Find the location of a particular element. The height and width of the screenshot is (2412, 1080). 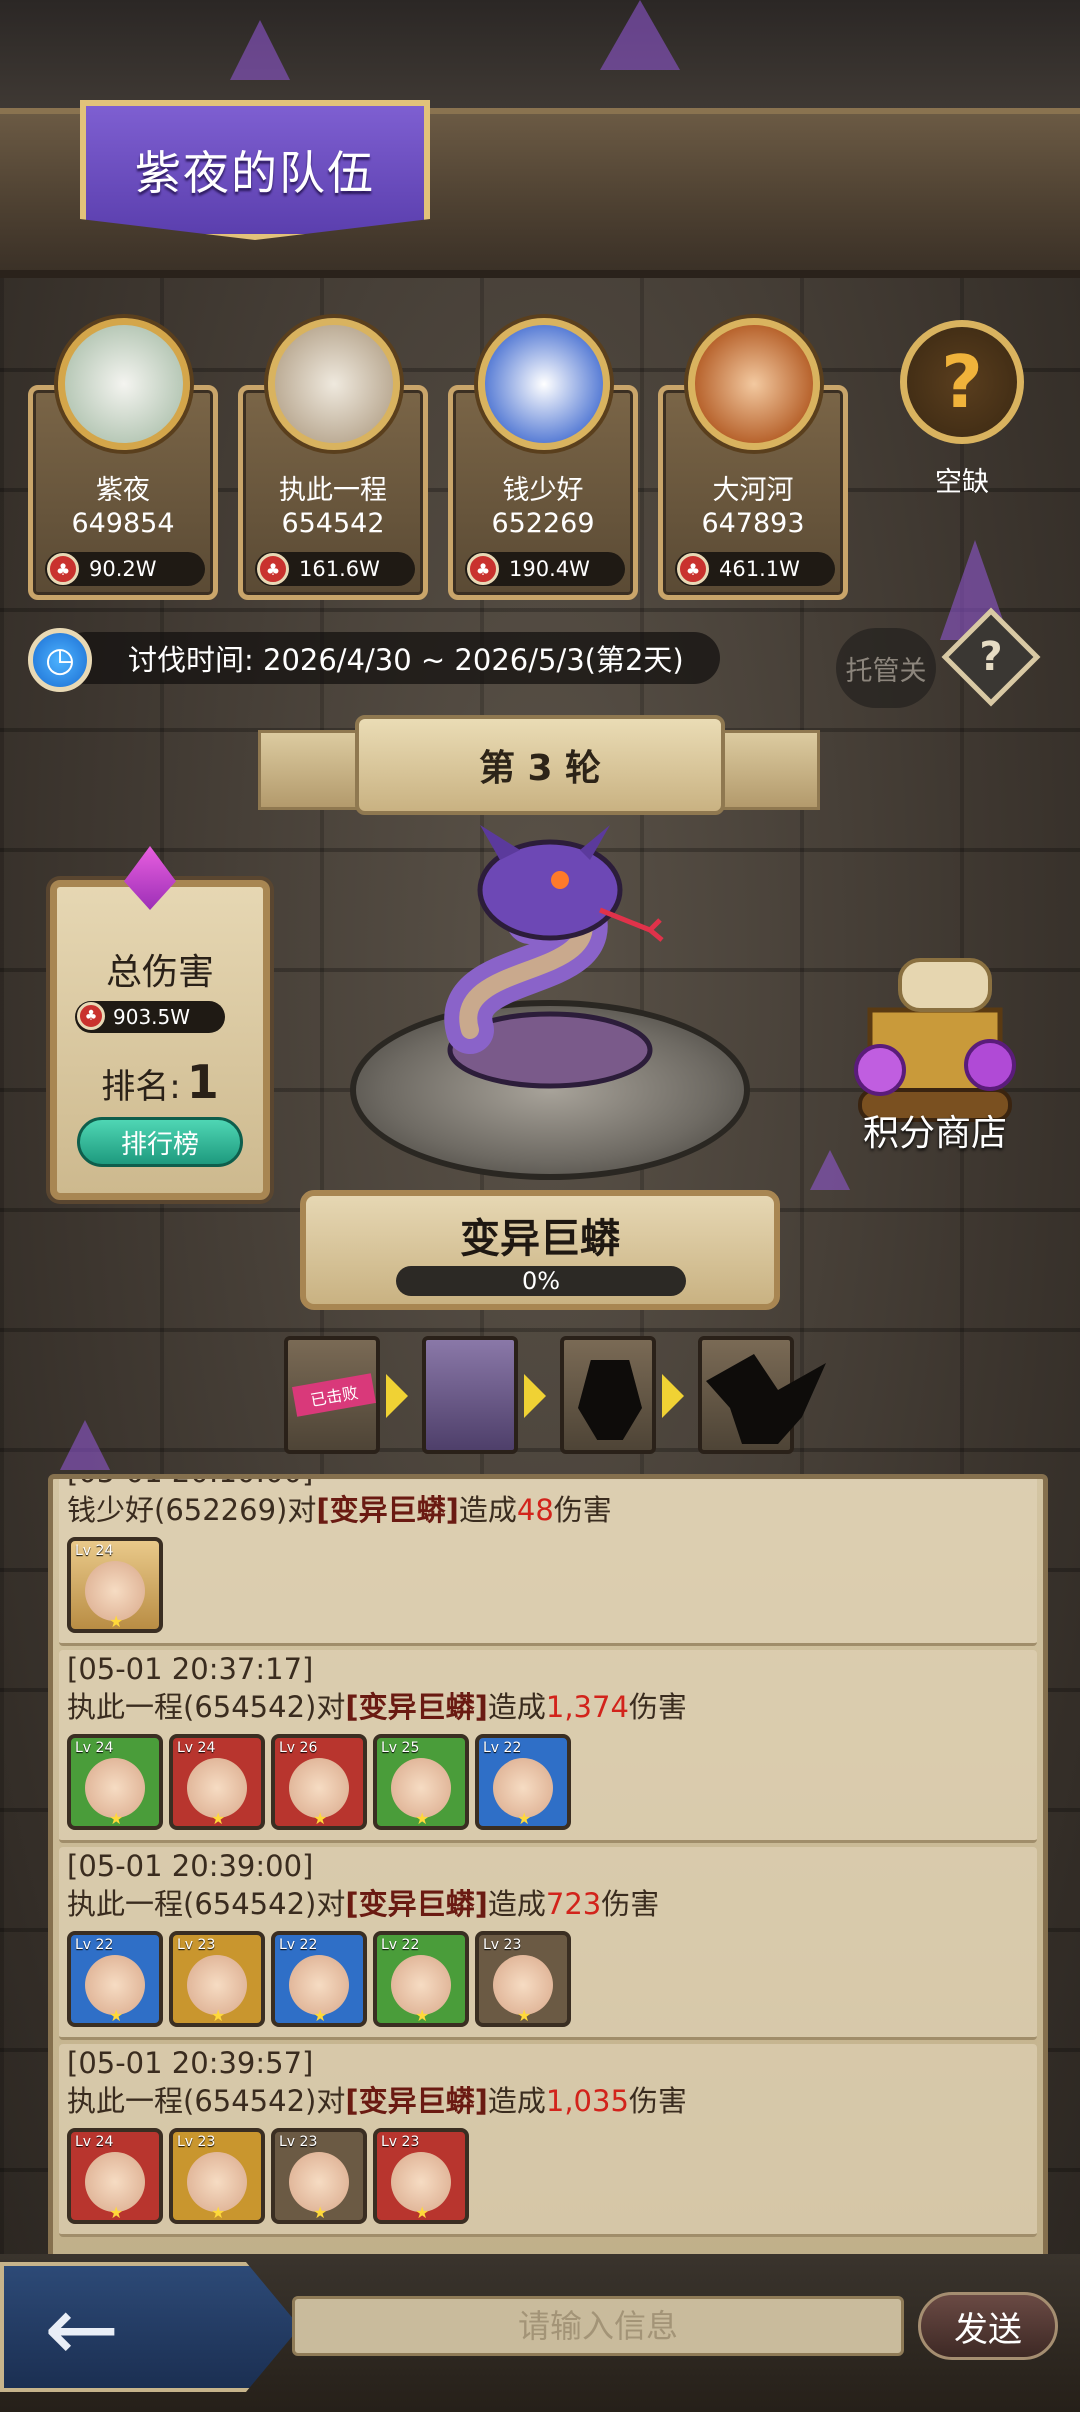

hero-row: Lv 24 ★ Lv 23 ★ Lv 23 ★ Lv 23 ★ is located at coordinates (548, 2177).